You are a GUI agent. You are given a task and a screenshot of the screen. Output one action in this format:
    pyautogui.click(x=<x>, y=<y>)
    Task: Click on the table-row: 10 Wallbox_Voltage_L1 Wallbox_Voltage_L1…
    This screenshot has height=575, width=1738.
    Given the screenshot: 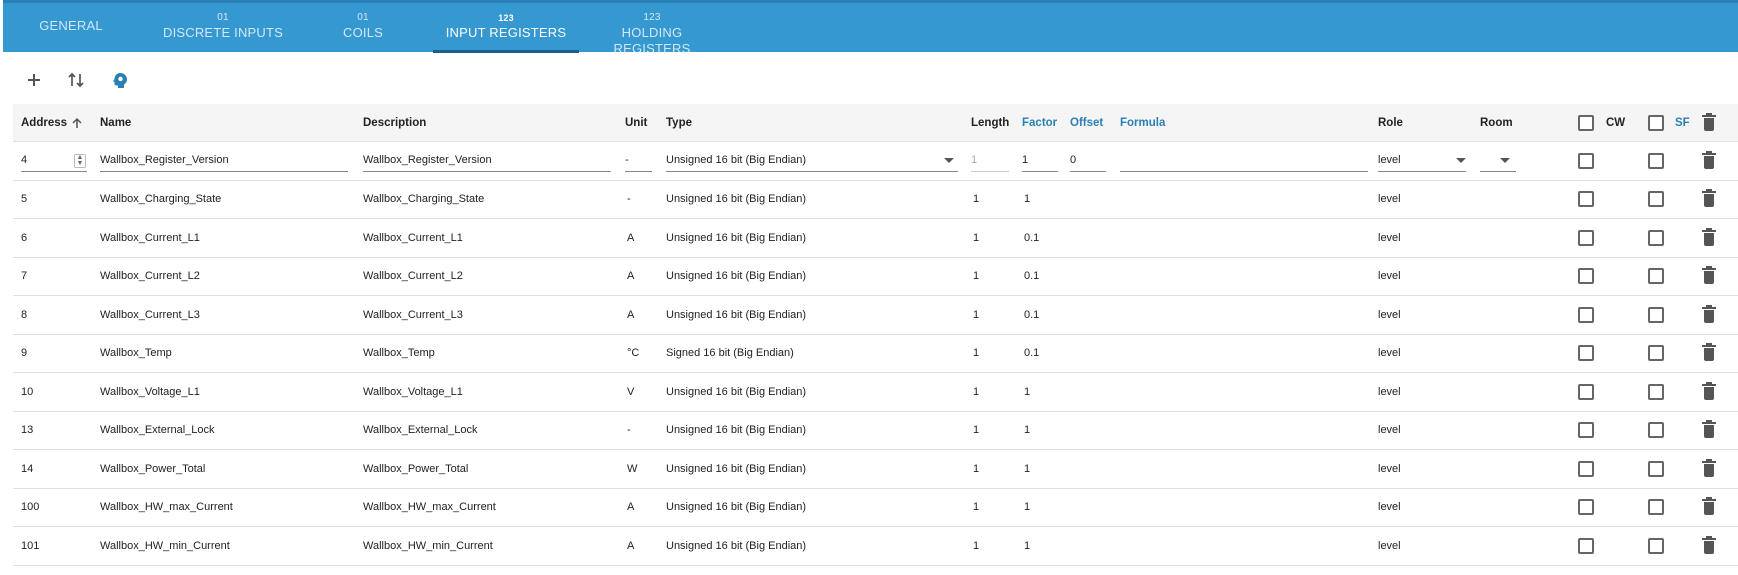 What is the action you would take?
    pyautogui.click(x=875, y=392)
    